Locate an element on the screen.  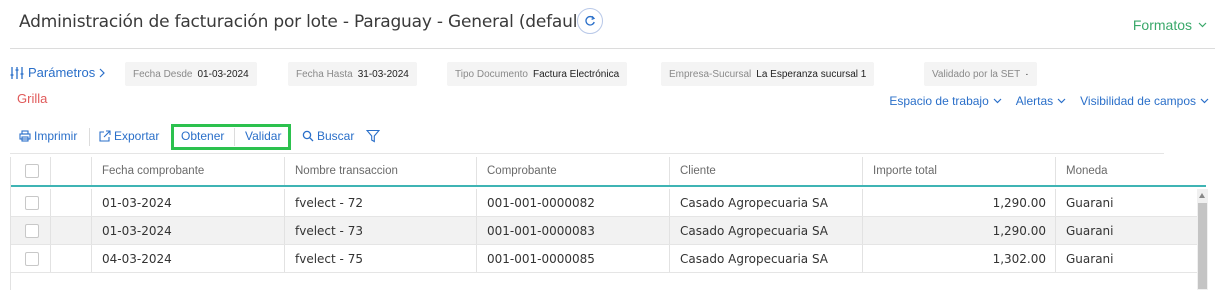
printer-icon is located at coordinates (25, 136).